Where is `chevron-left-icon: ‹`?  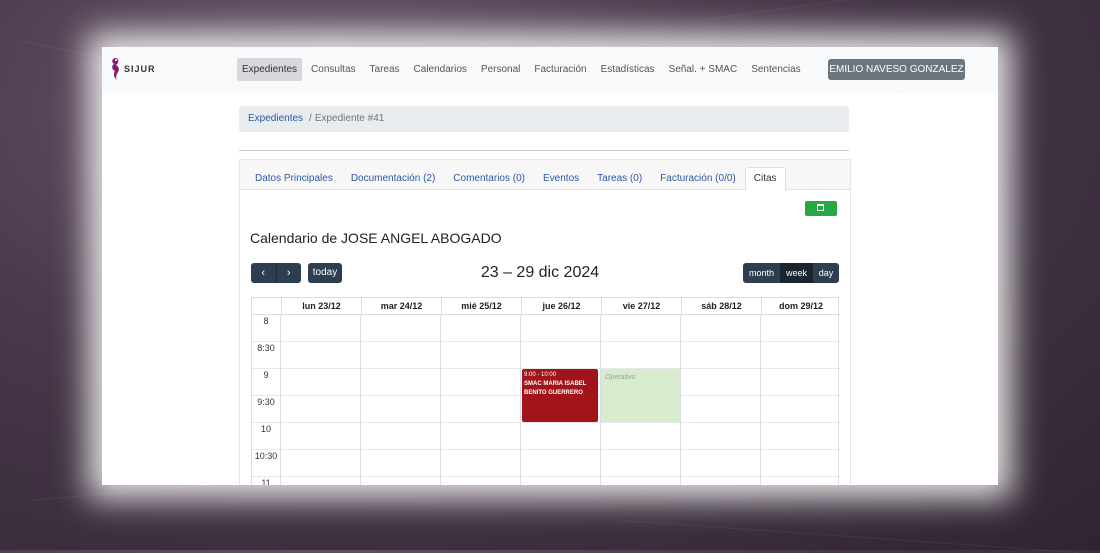
chevron-left-icon: ‹ is located at coordinates (263, 273).